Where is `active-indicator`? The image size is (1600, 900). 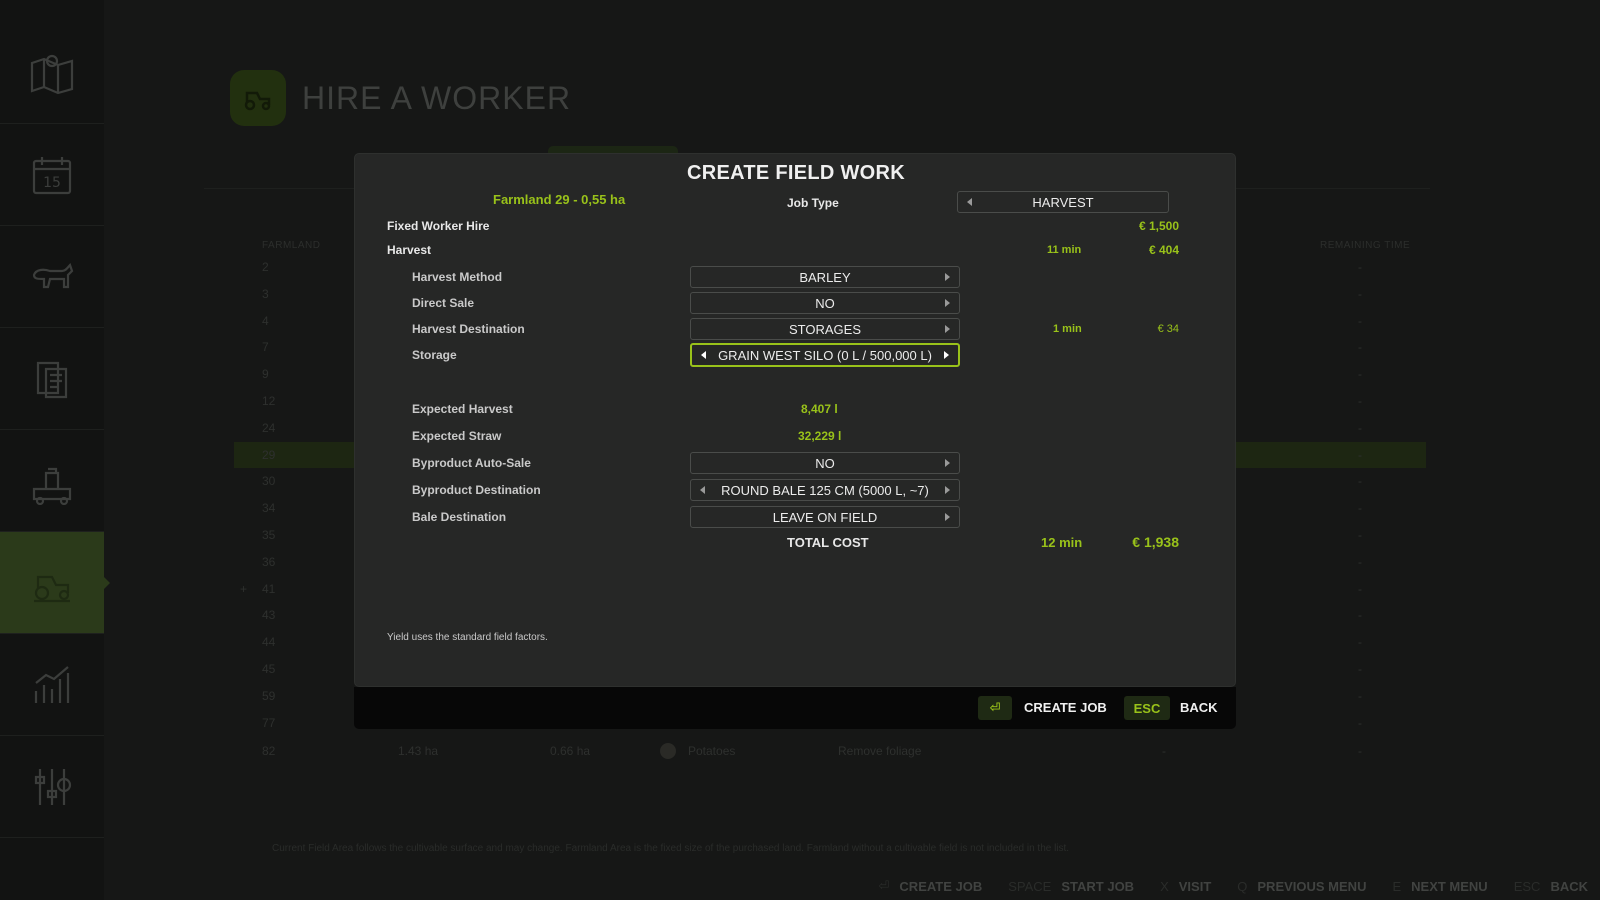 active-indicator is located at coordinates (107, 583).